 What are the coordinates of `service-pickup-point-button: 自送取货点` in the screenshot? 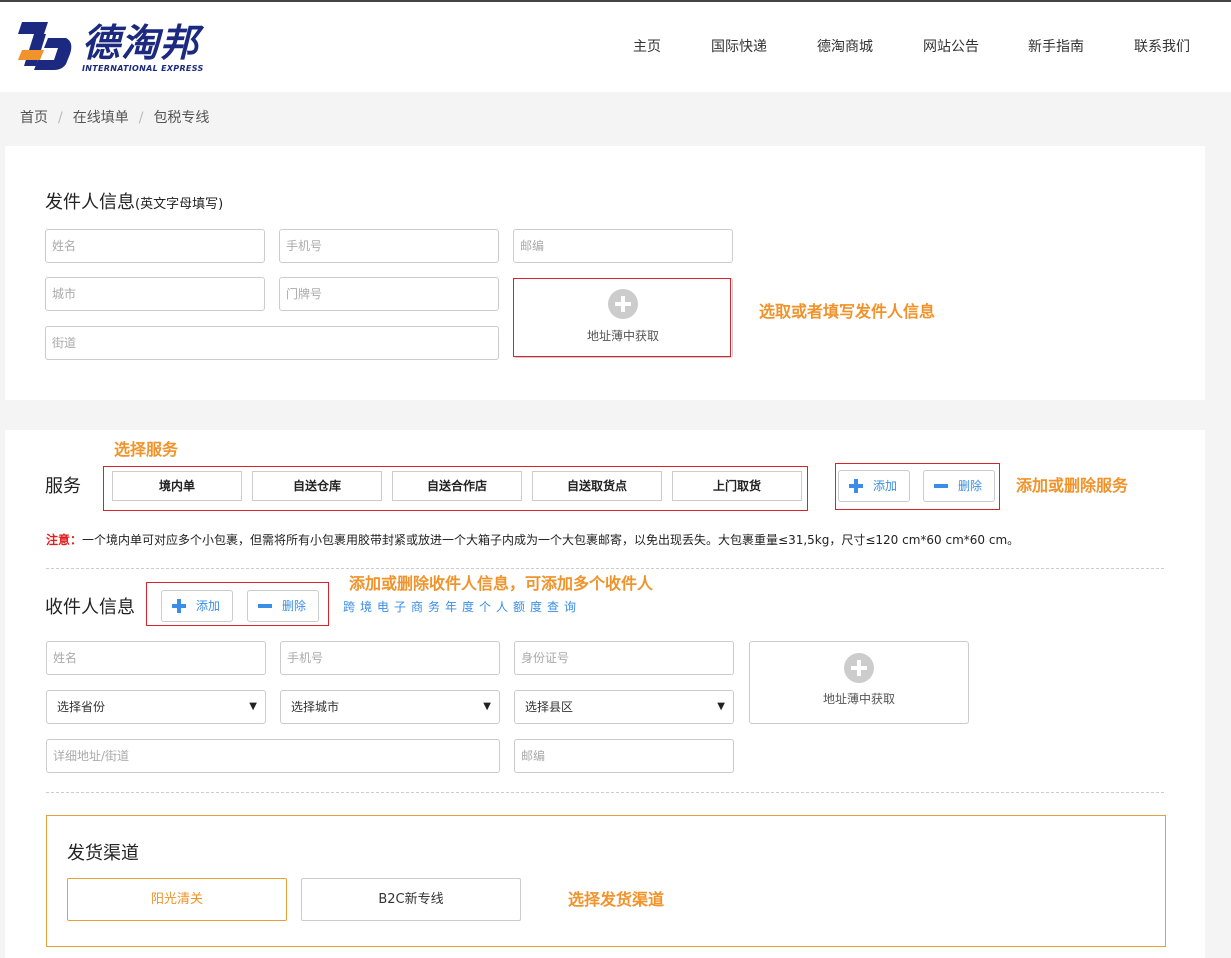 It's located at (597, 486).